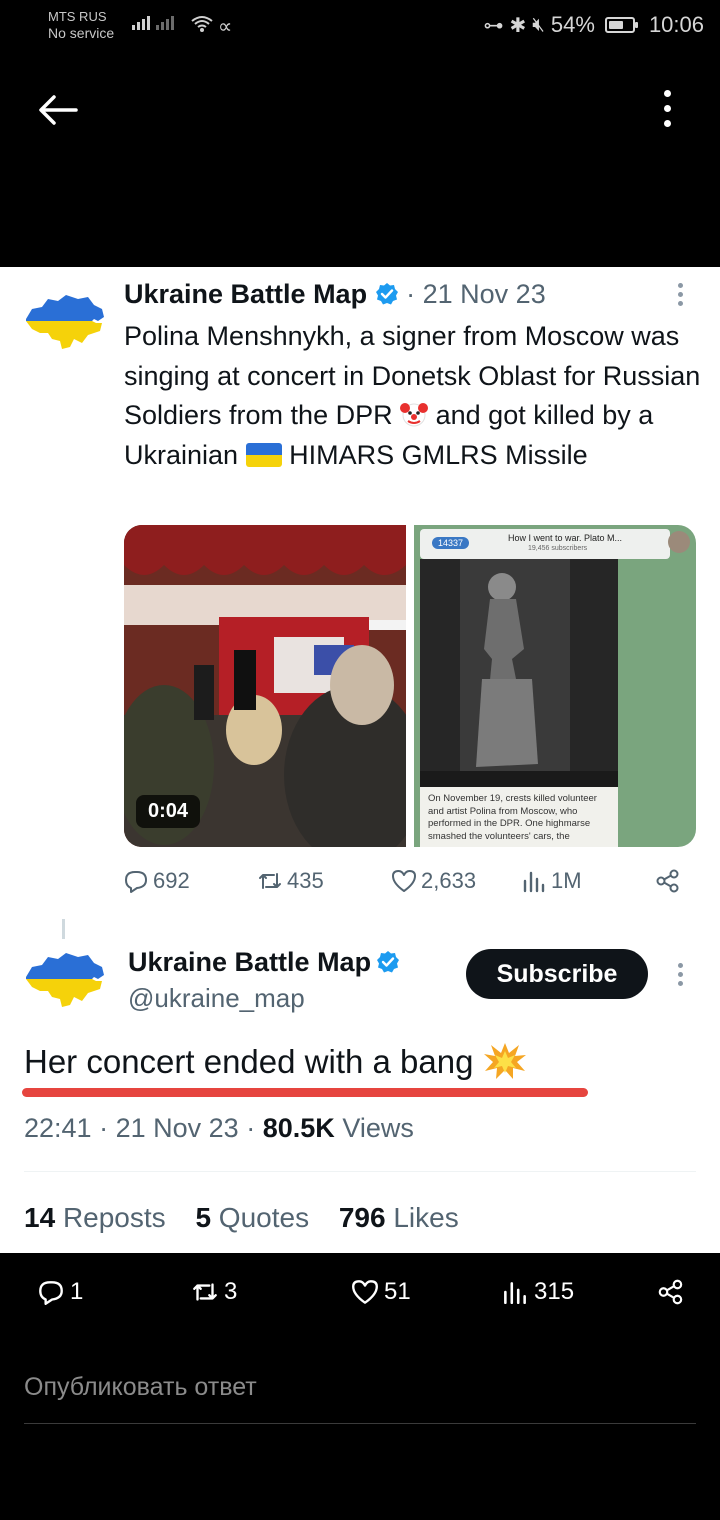  What do you see at coordinates (397, 1291) in the screenshot?
I see `bottom-like-count: 51` at bounding box center [397, 1291].